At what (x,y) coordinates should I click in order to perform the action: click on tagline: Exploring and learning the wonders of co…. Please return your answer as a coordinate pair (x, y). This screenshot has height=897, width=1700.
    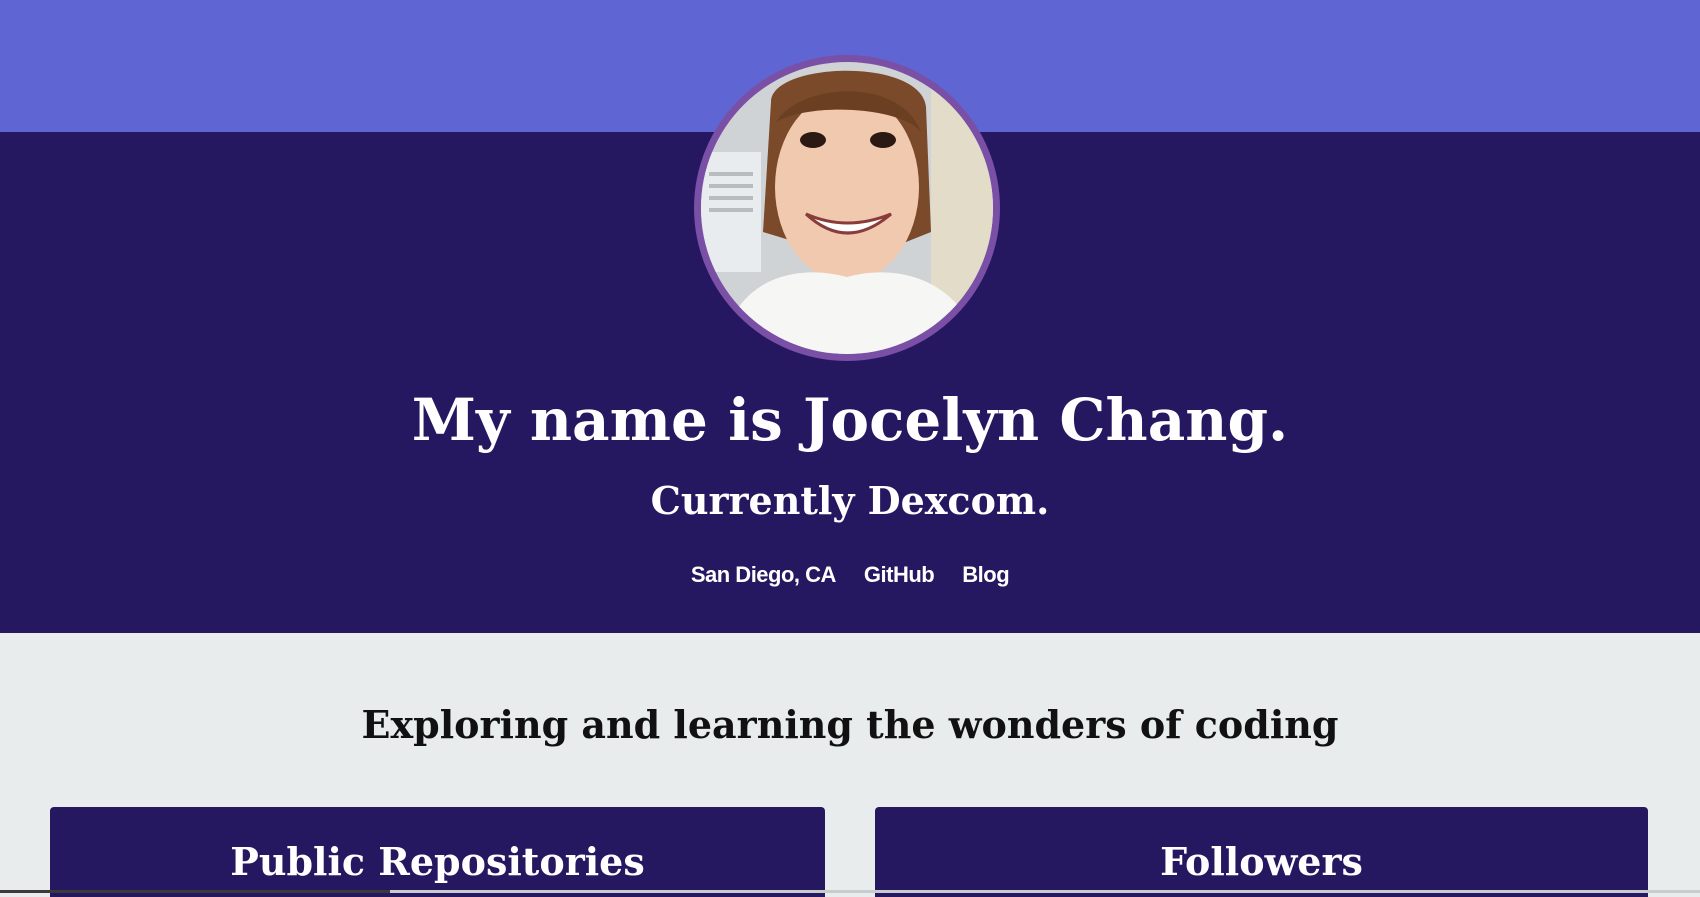
    Looking at the image, I should click on (850, 724).